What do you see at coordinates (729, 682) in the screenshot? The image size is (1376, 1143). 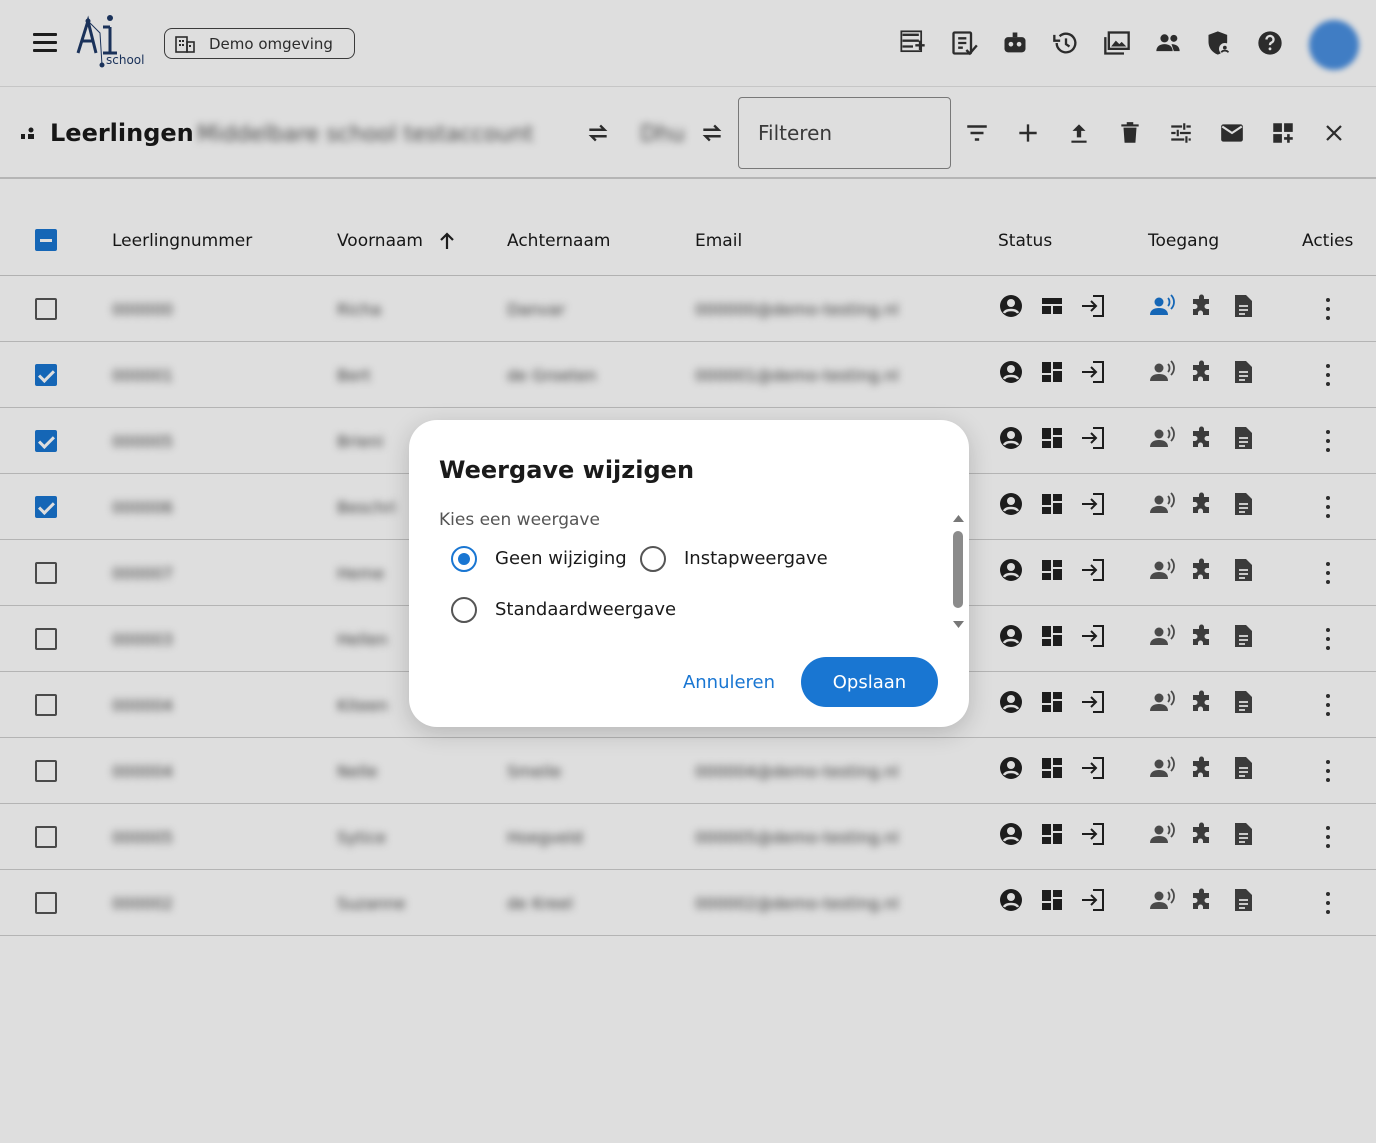 I see `cancel-button: Annuleren` at bounding box center [729, 682].